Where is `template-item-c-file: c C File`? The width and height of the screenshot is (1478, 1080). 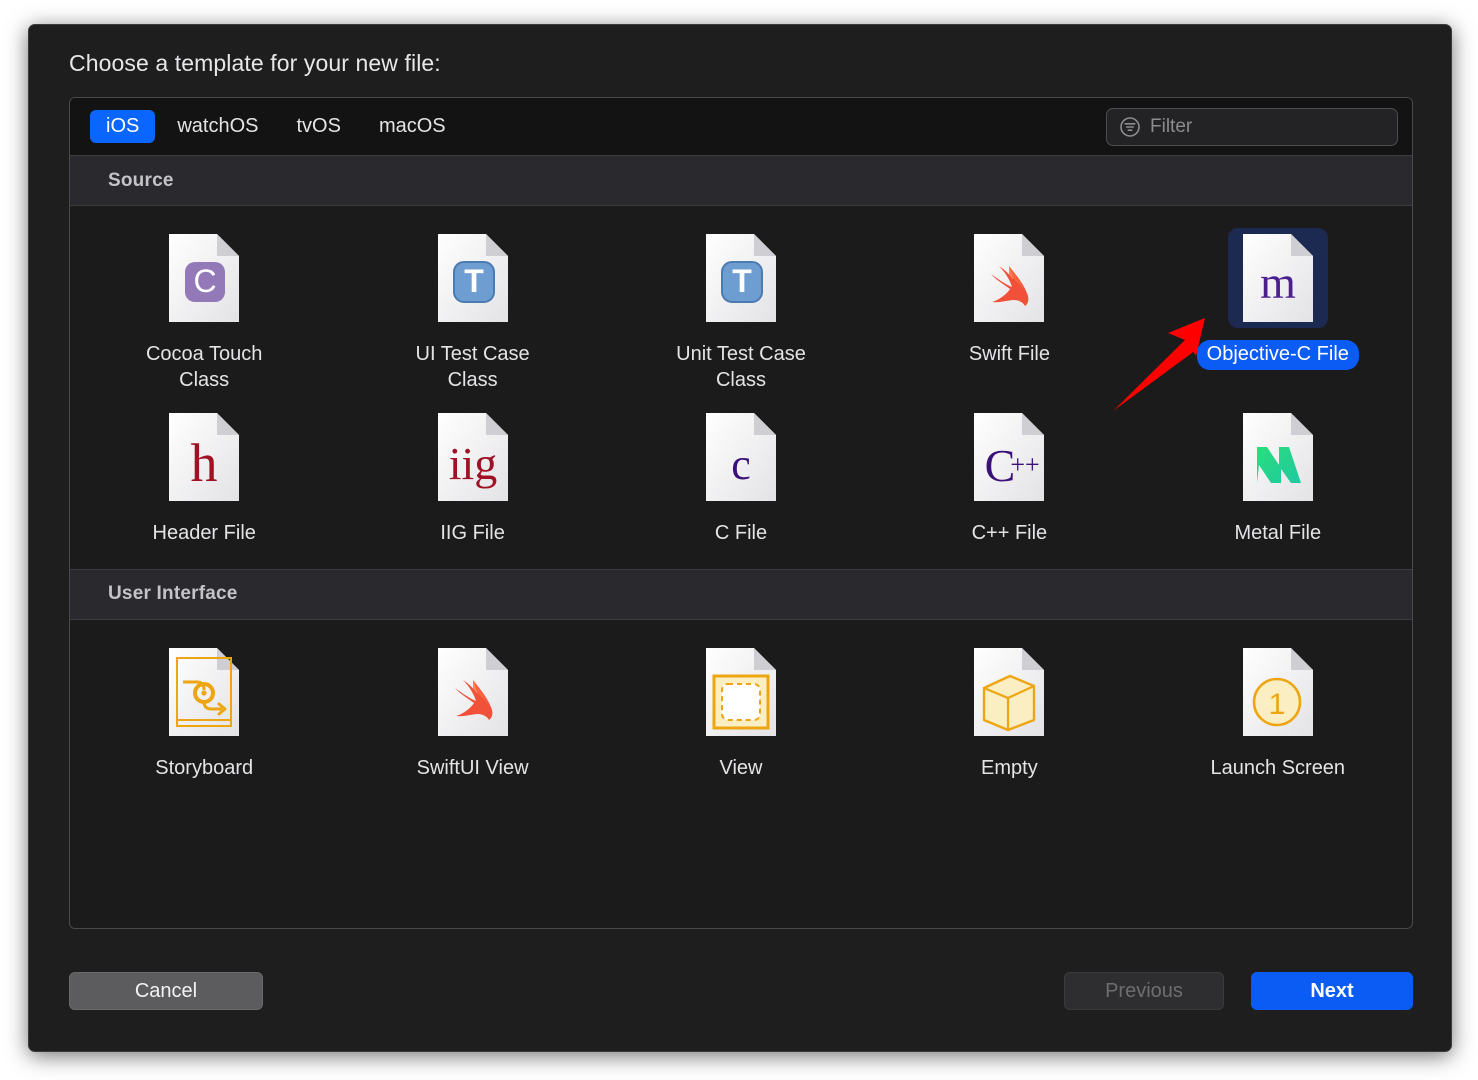 template-item-c-file: c C File is located at coordinates (741, 474).